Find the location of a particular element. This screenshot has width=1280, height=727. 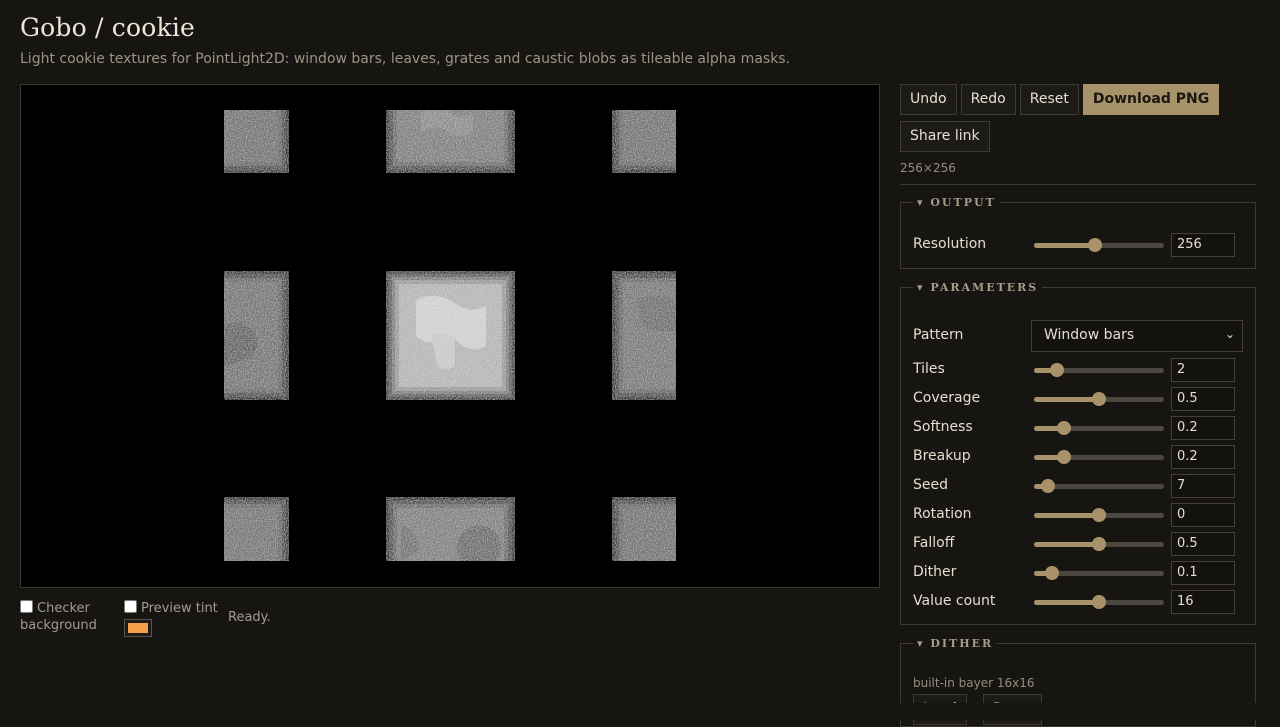

resolution-label: Resolution is located at coordinates (950, 244).